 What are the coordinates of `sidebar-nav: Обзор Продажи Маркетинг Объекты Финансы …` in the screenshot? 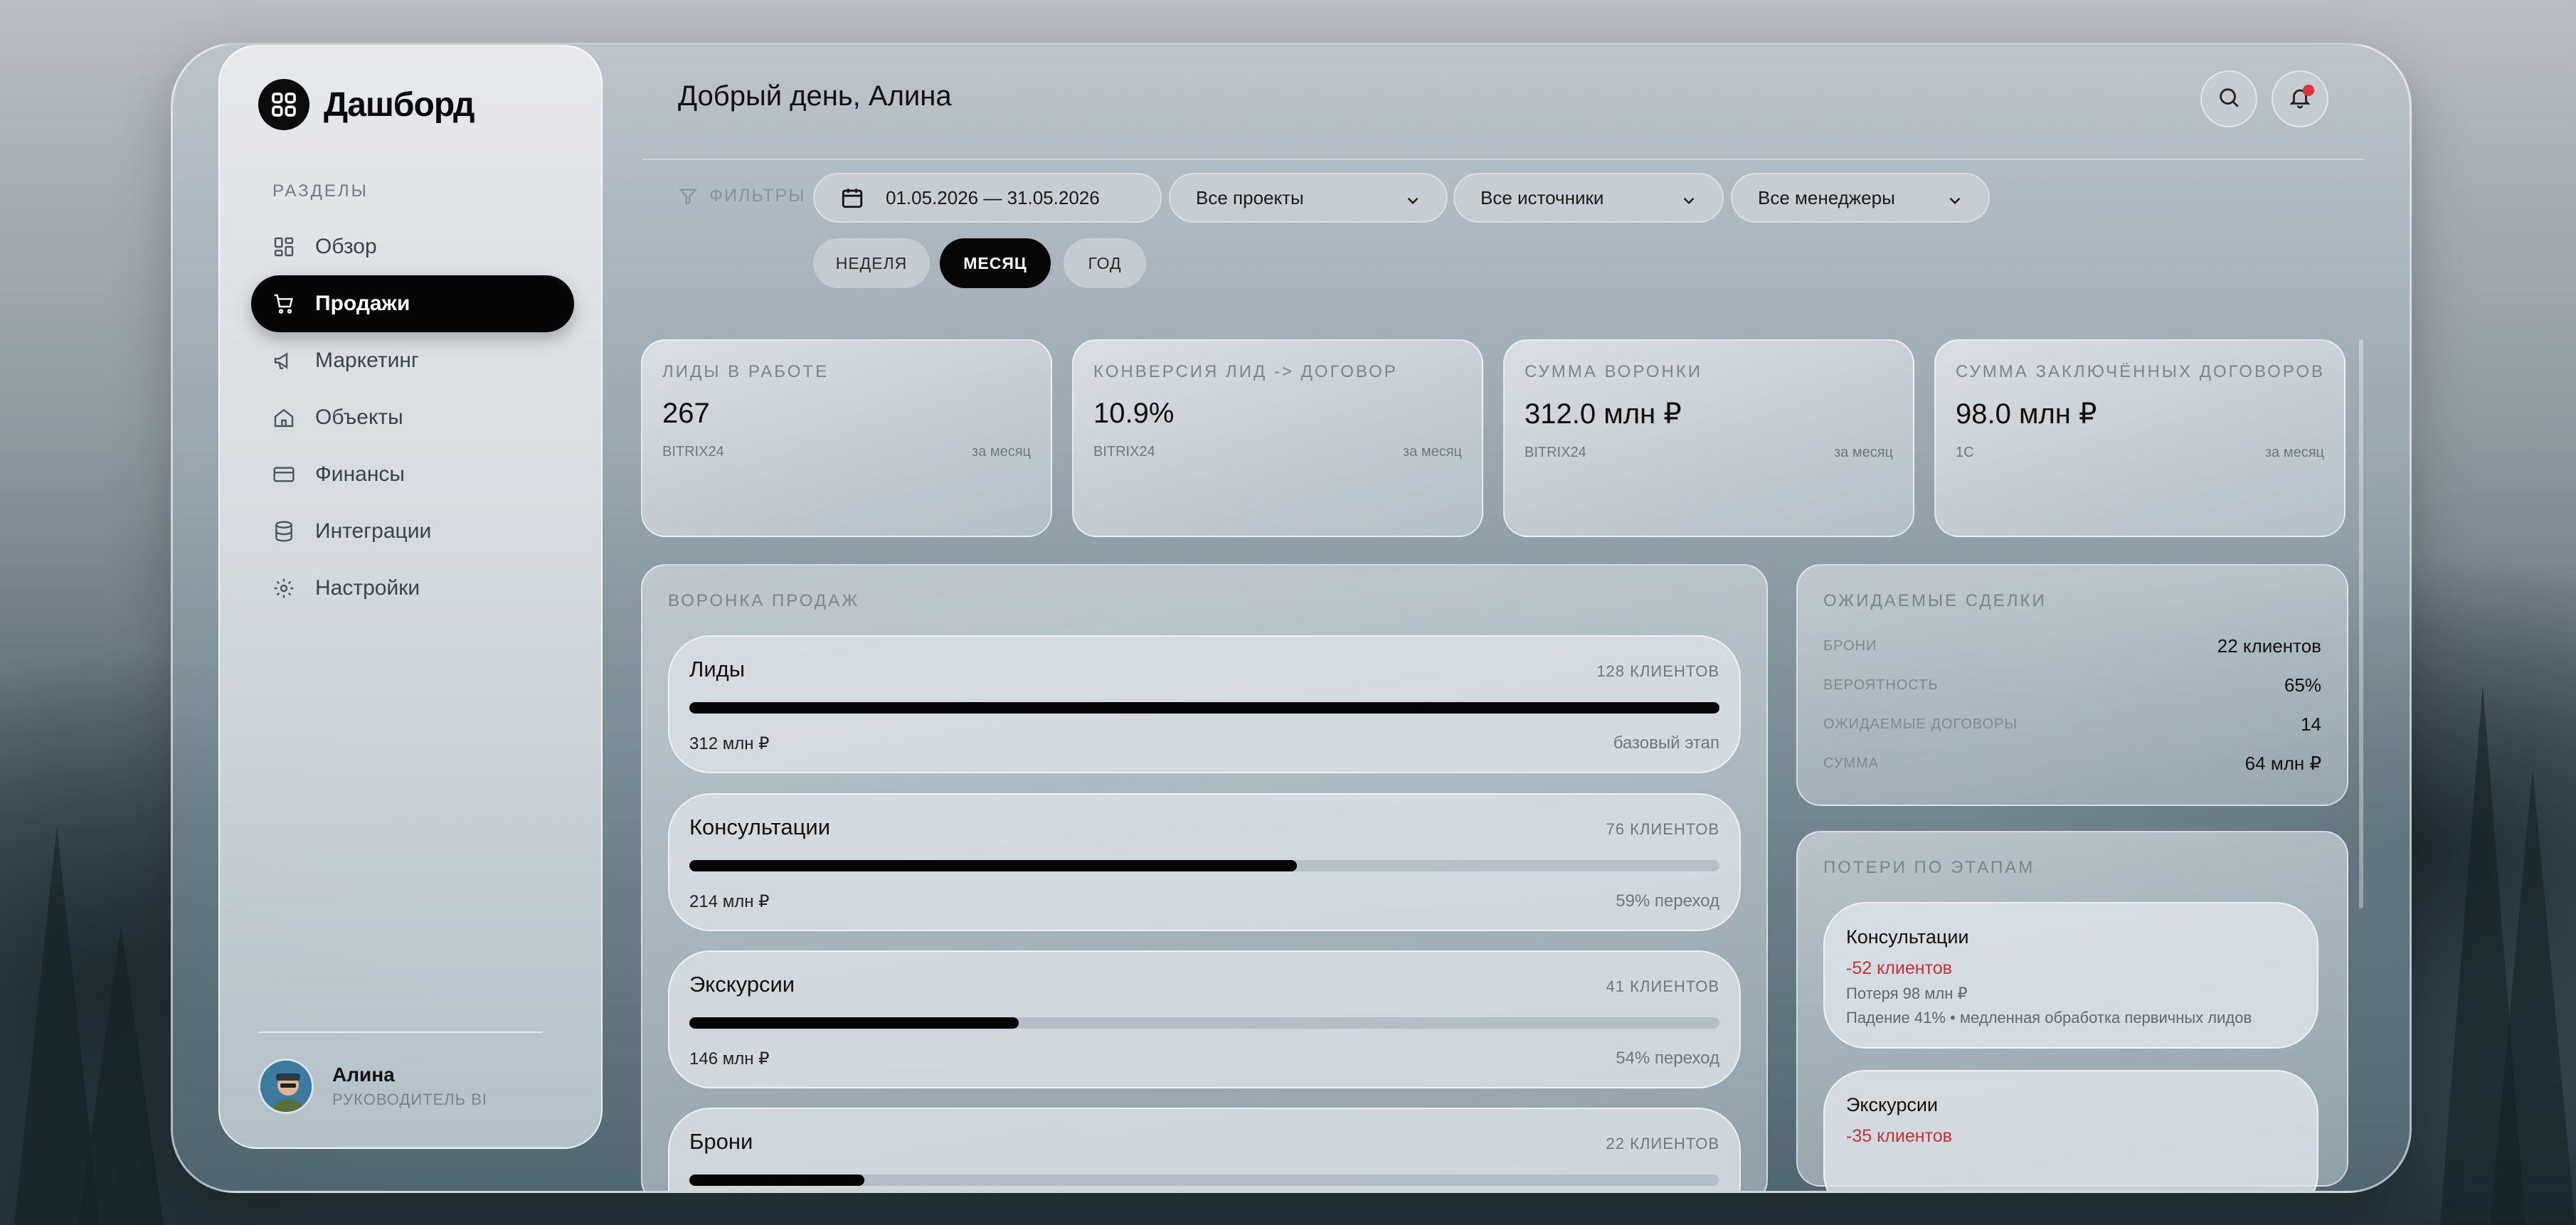 It's located at (412, 417).